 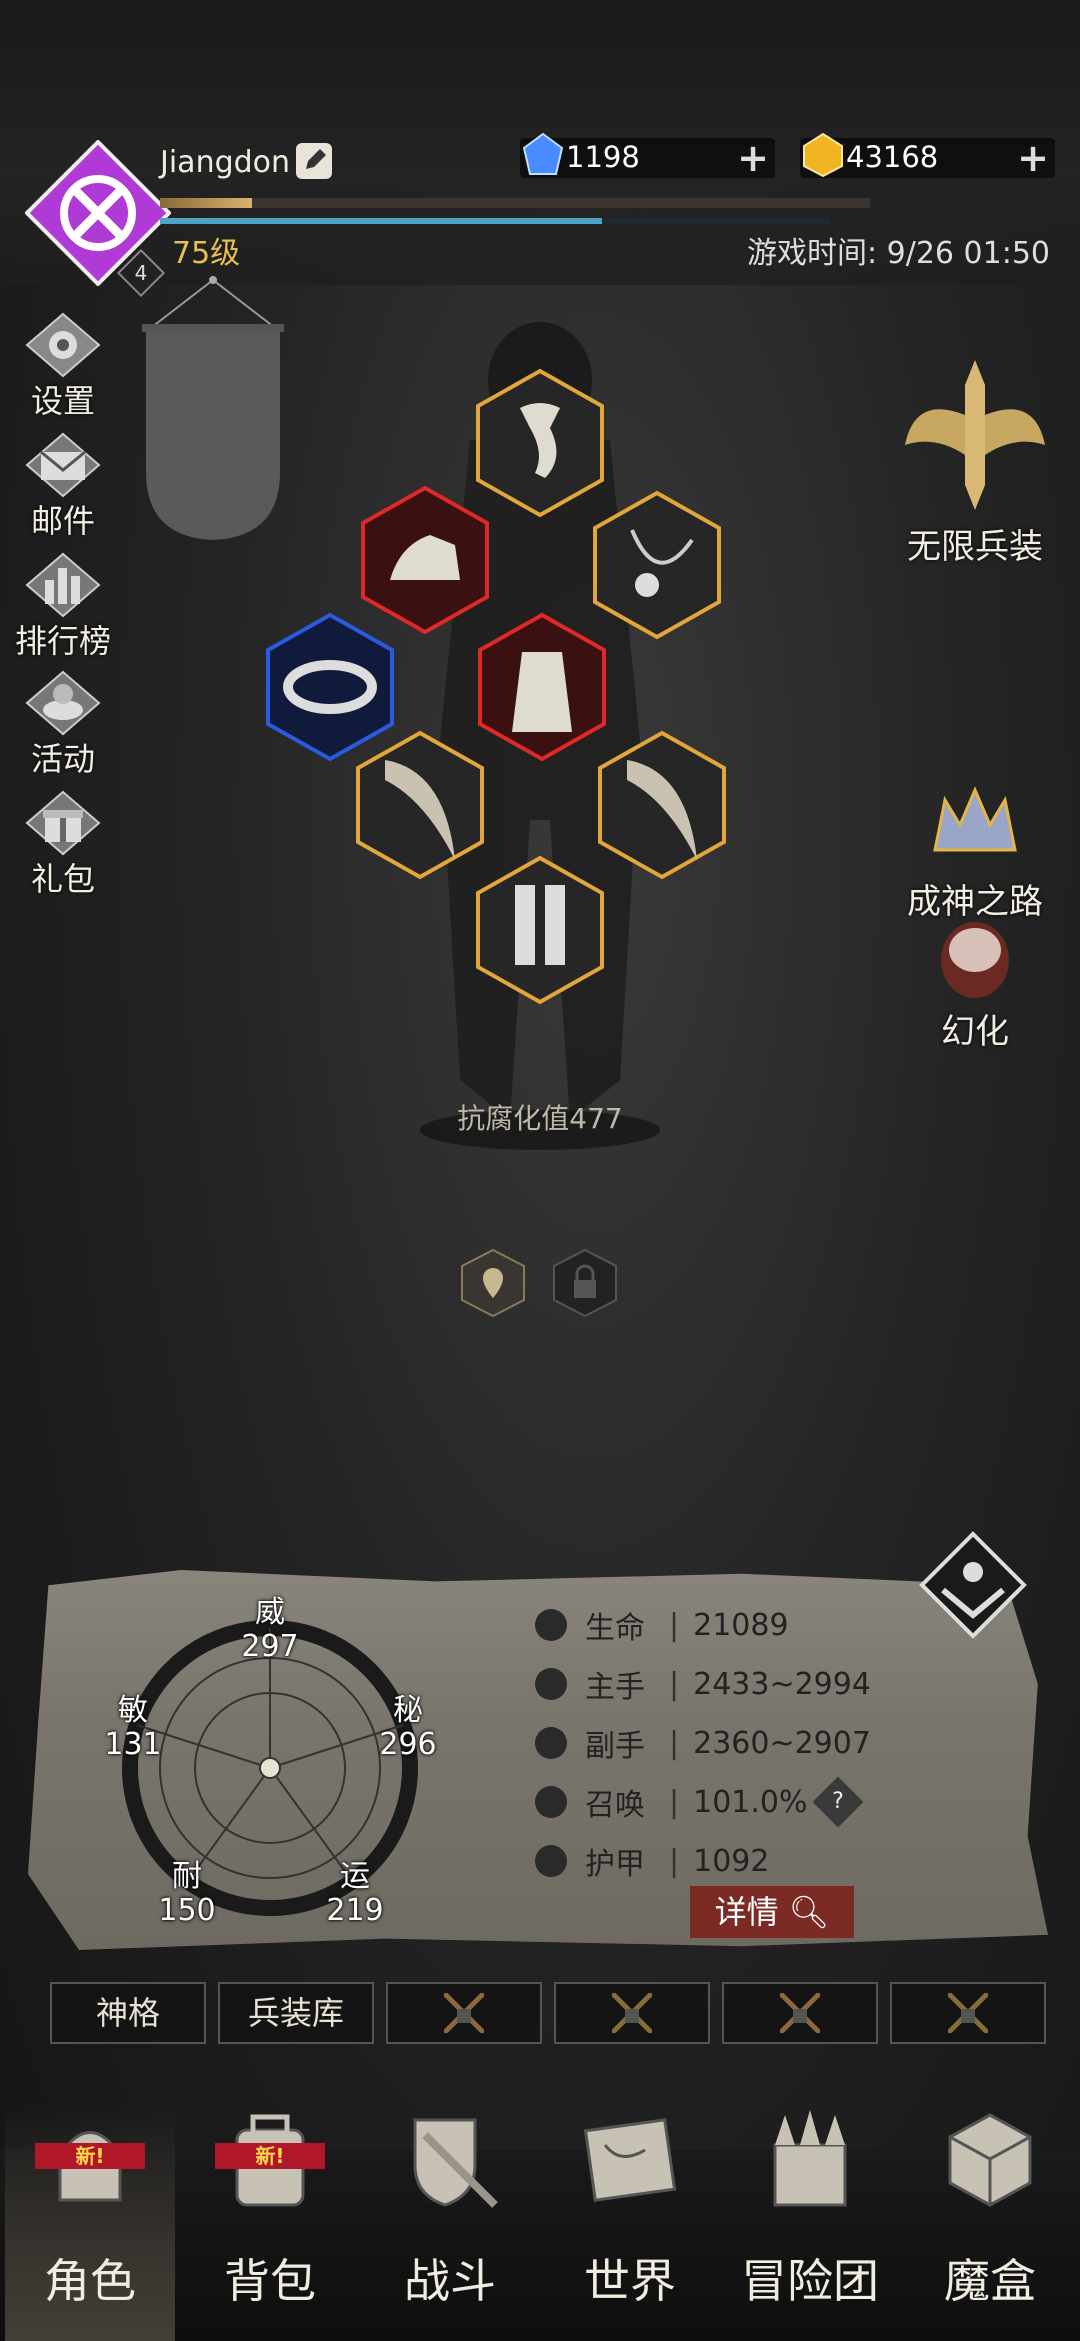 I want to click on lock-icon, so click(x=585, y=1283).